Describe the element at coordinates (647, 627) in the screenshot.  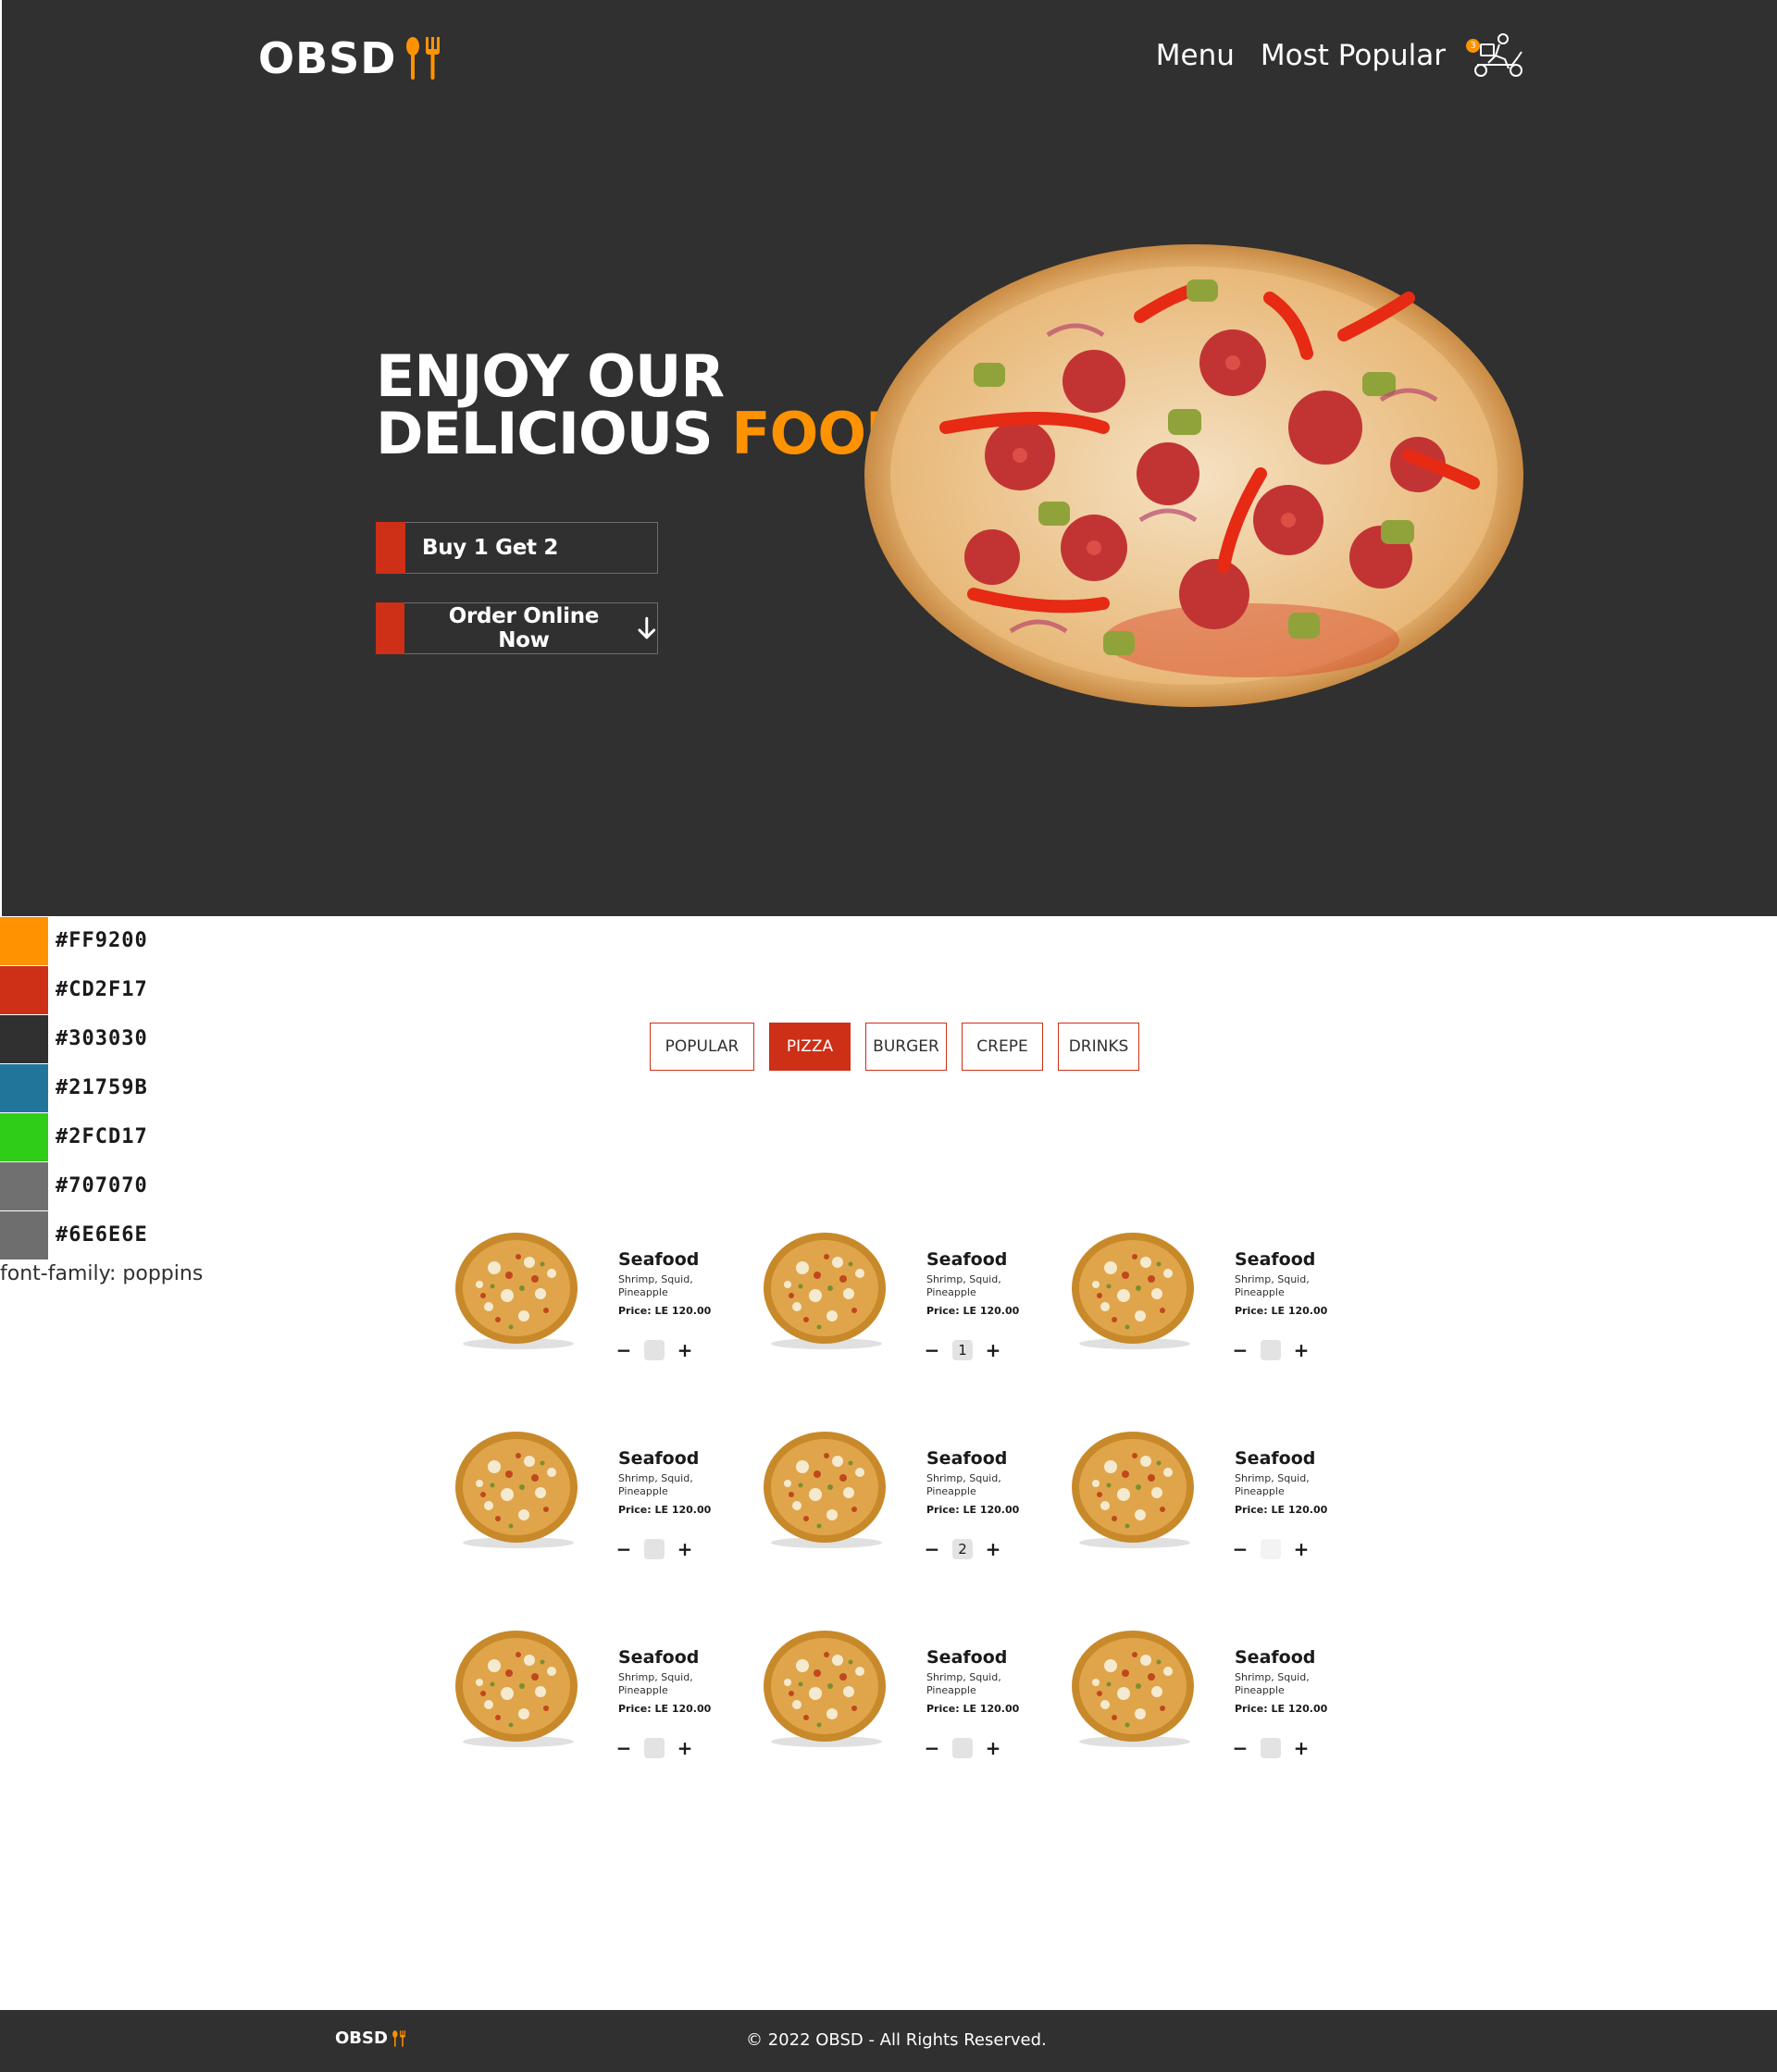
I see `arrow-down-icon` at that location.